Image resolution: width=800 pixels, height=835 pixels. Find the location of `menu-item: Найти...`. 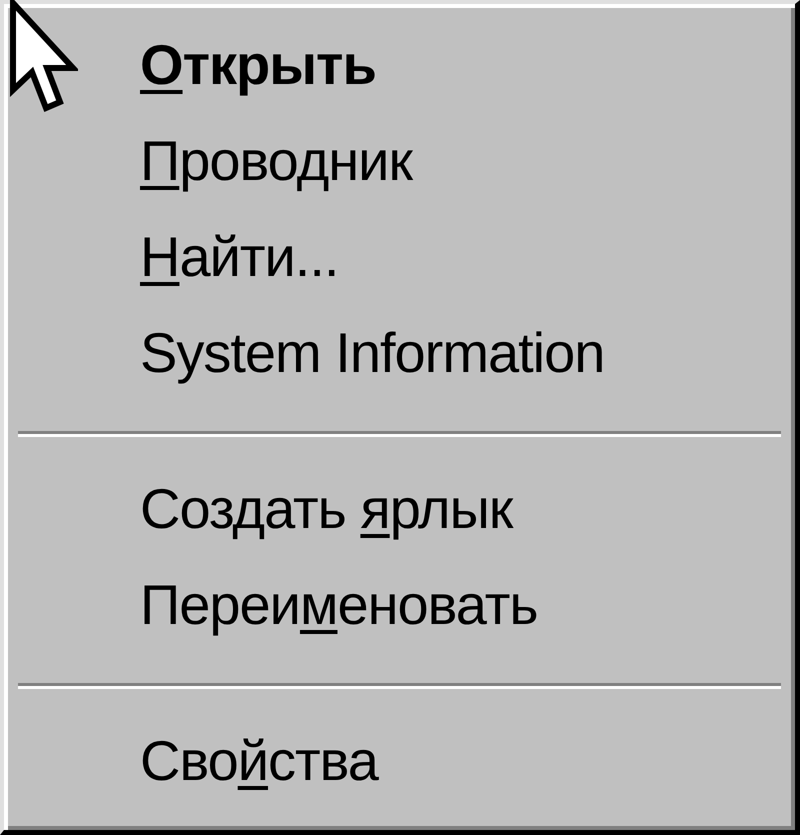

menu-item: Найти... is located at coordinates (239, 257).